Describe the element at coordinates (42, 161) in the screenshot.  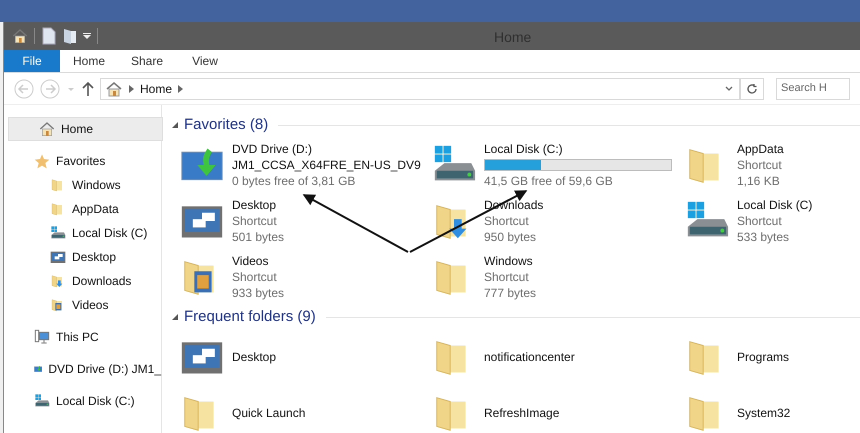
I see `star-icon` at that location.